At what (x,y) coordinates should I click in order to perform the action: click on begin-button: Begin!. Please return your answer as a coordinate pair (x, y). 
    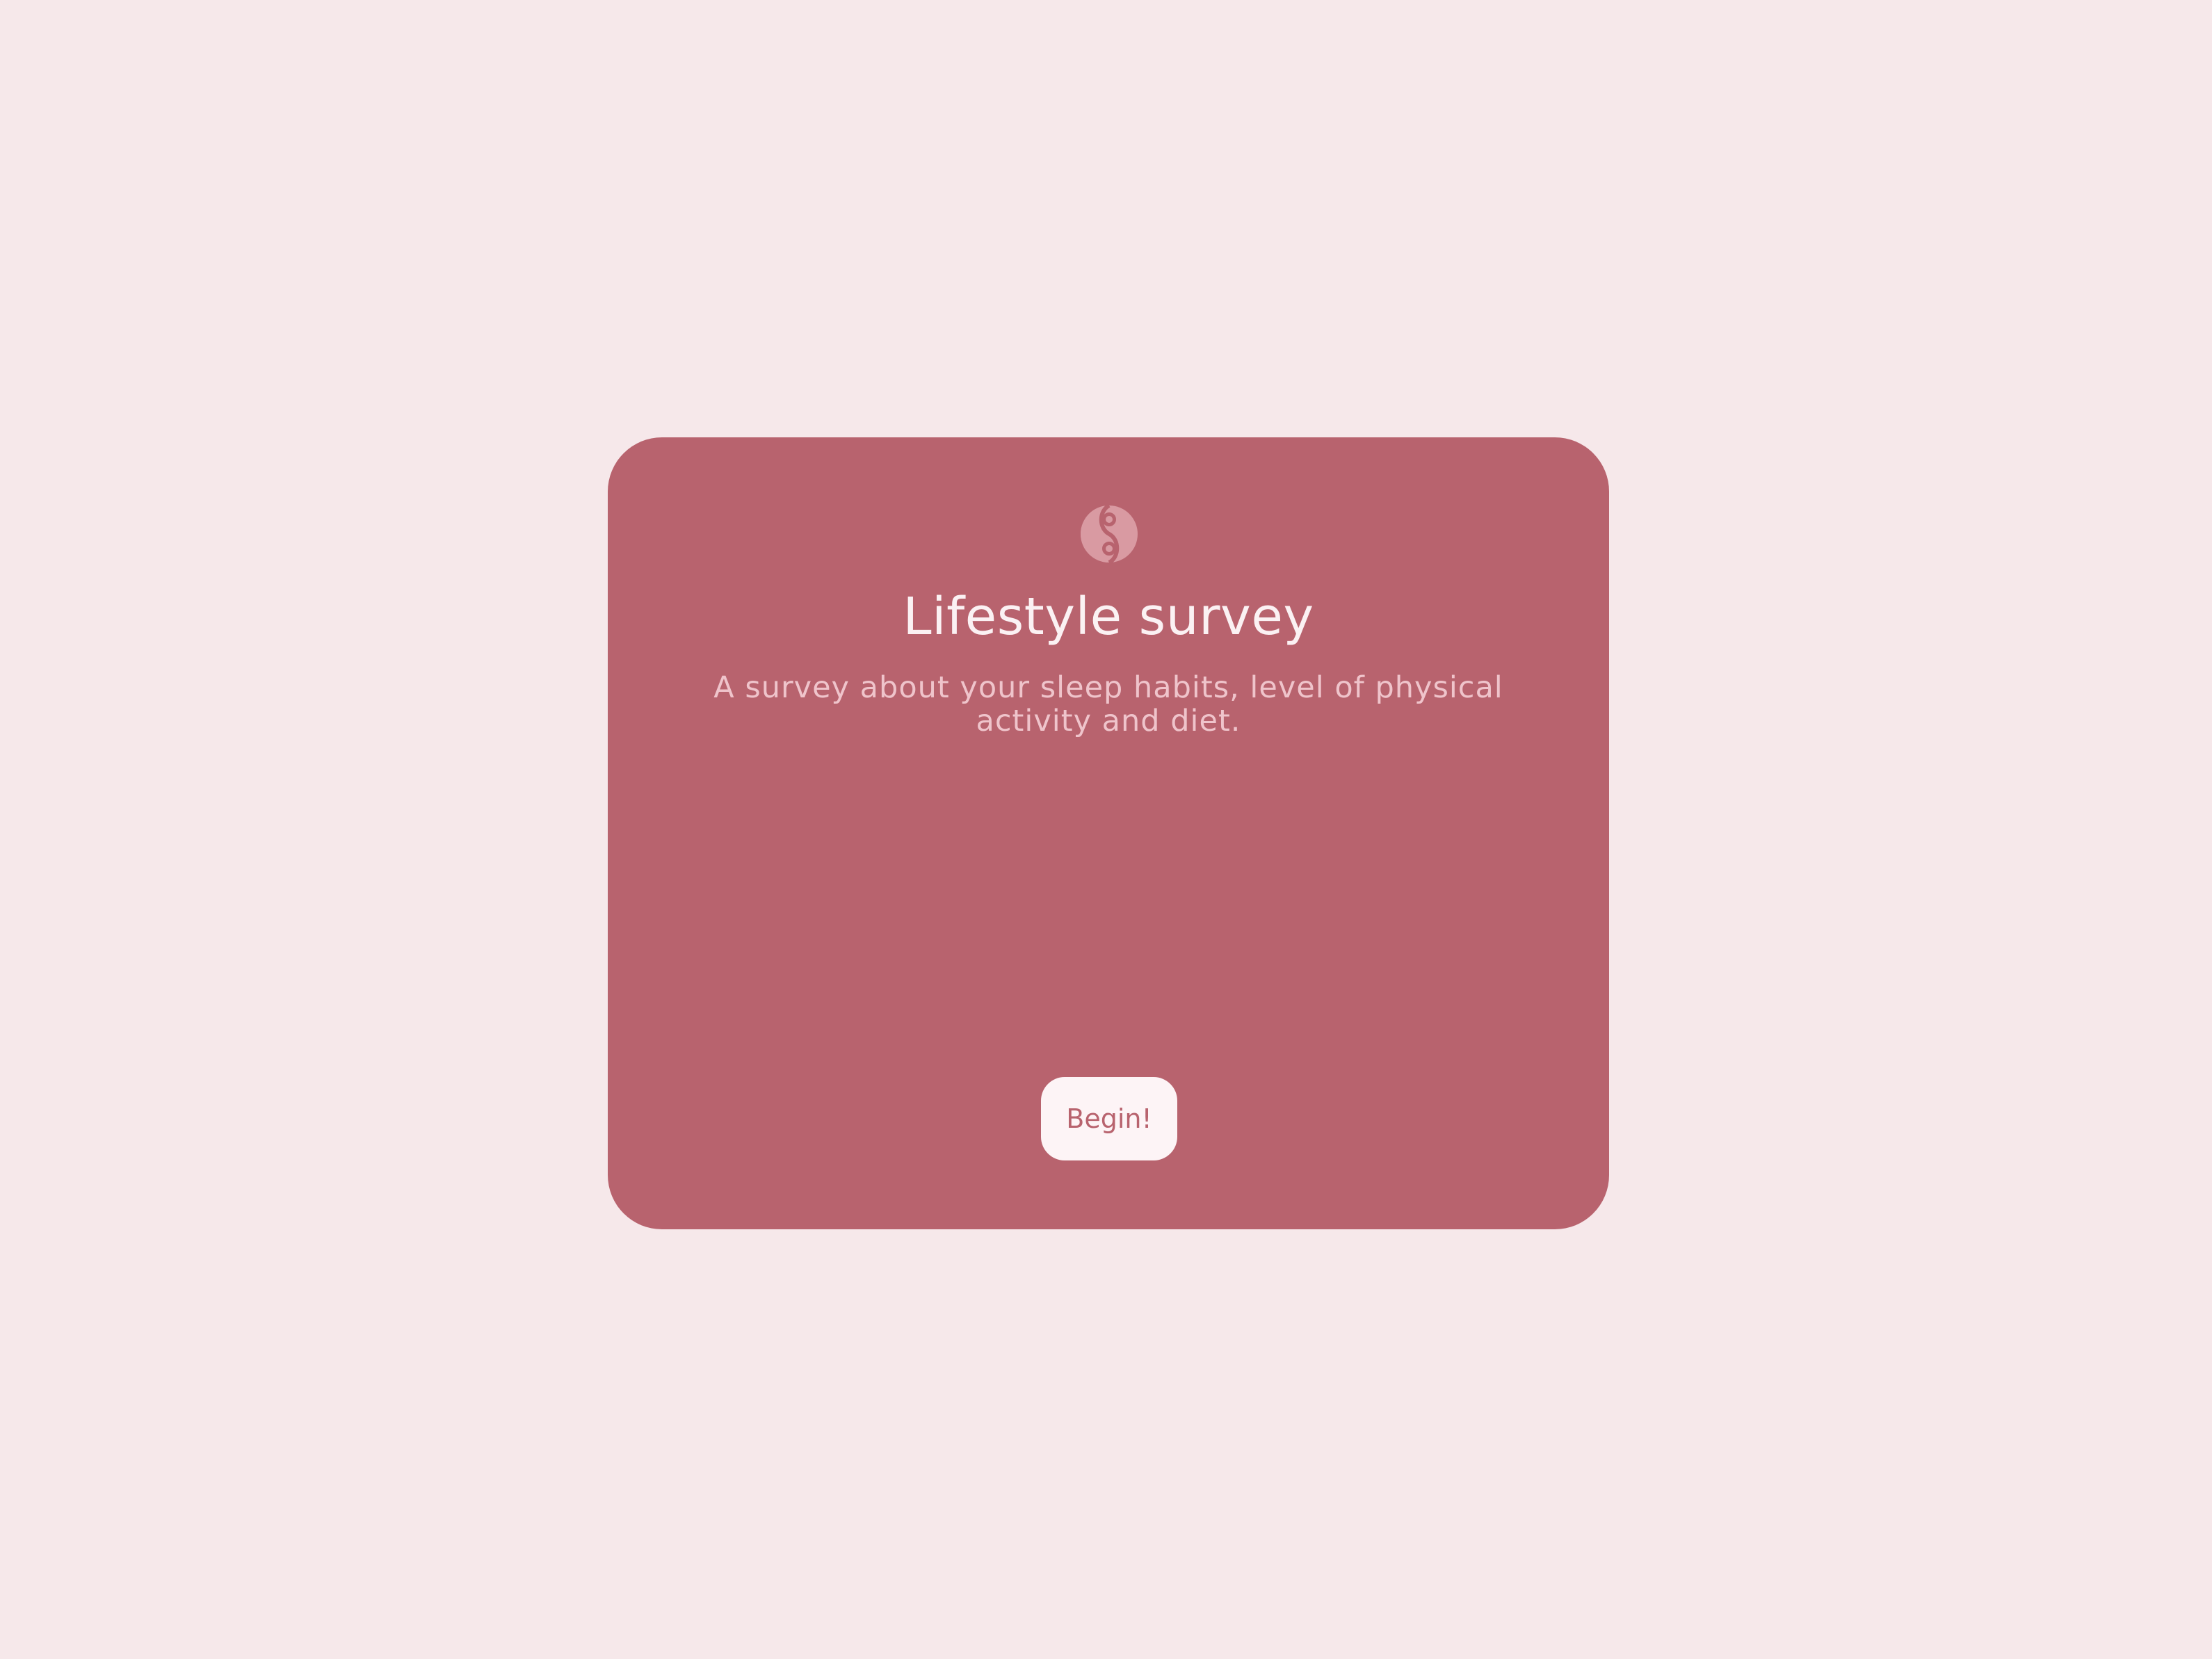
    Looking at the image, I should click on (1109, 1118).